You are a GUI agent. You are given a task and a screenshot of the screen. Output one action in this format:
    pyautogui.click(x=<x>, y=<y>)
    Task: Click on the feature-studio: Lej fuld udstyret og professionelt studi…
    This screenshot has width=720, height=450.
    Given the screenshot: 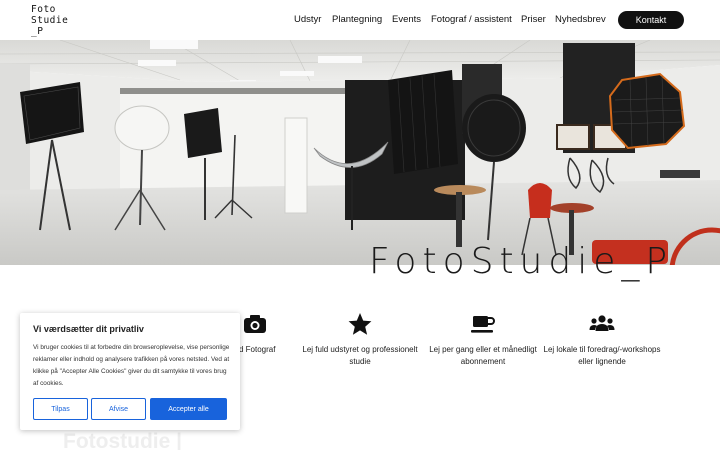 What is the action you would take?
    pyautogui.click(x=360, y=340)
    